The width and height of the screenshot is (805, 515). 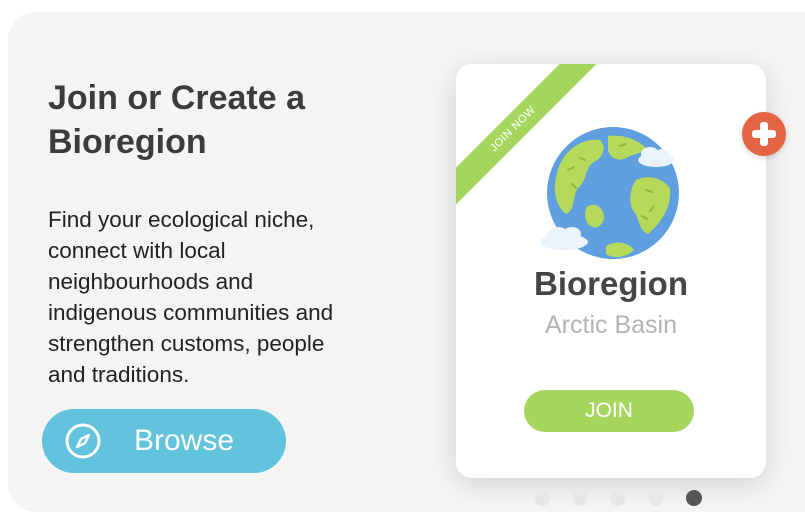 What do you see at coordinates (83, 441) in the screenshot?
I see `compass-icon` at bounding box center [83, 441].